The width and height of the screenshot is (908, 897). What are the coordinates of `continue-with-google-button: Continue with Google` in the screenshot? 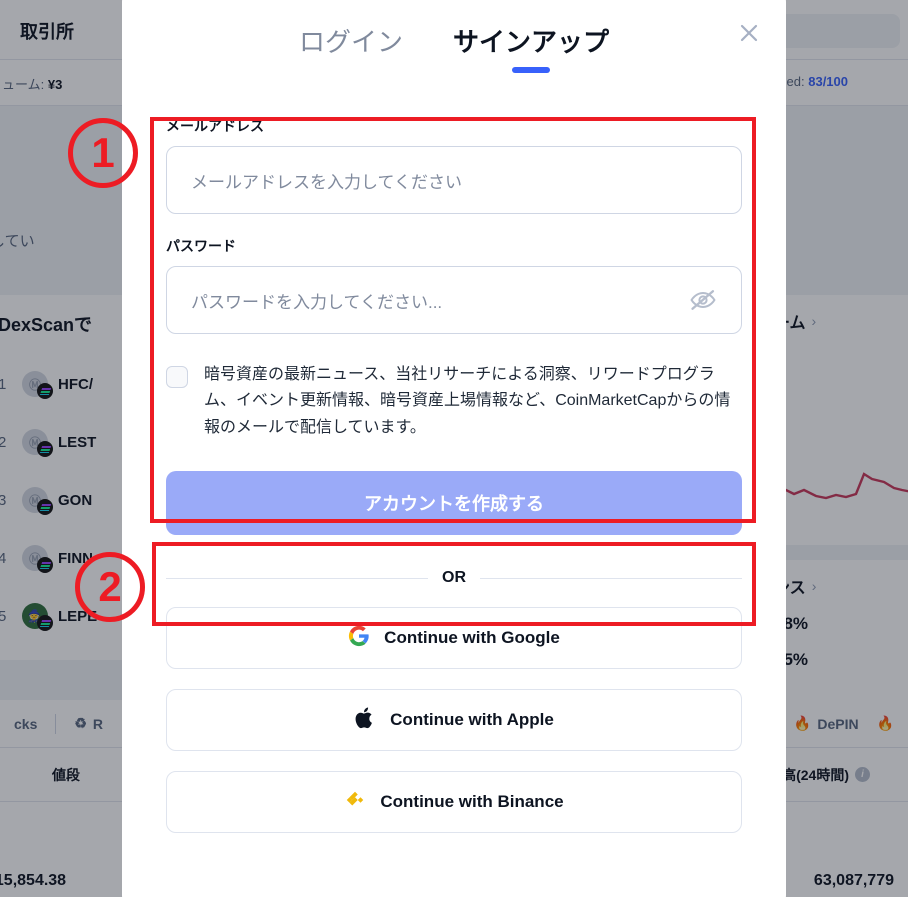 It's located at (454, 638).